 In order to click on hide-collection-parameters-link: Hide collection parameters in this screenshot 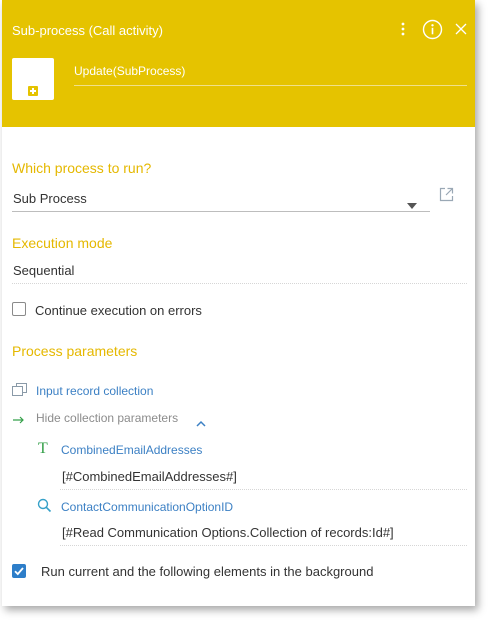, I will do `click(107, 418)`.